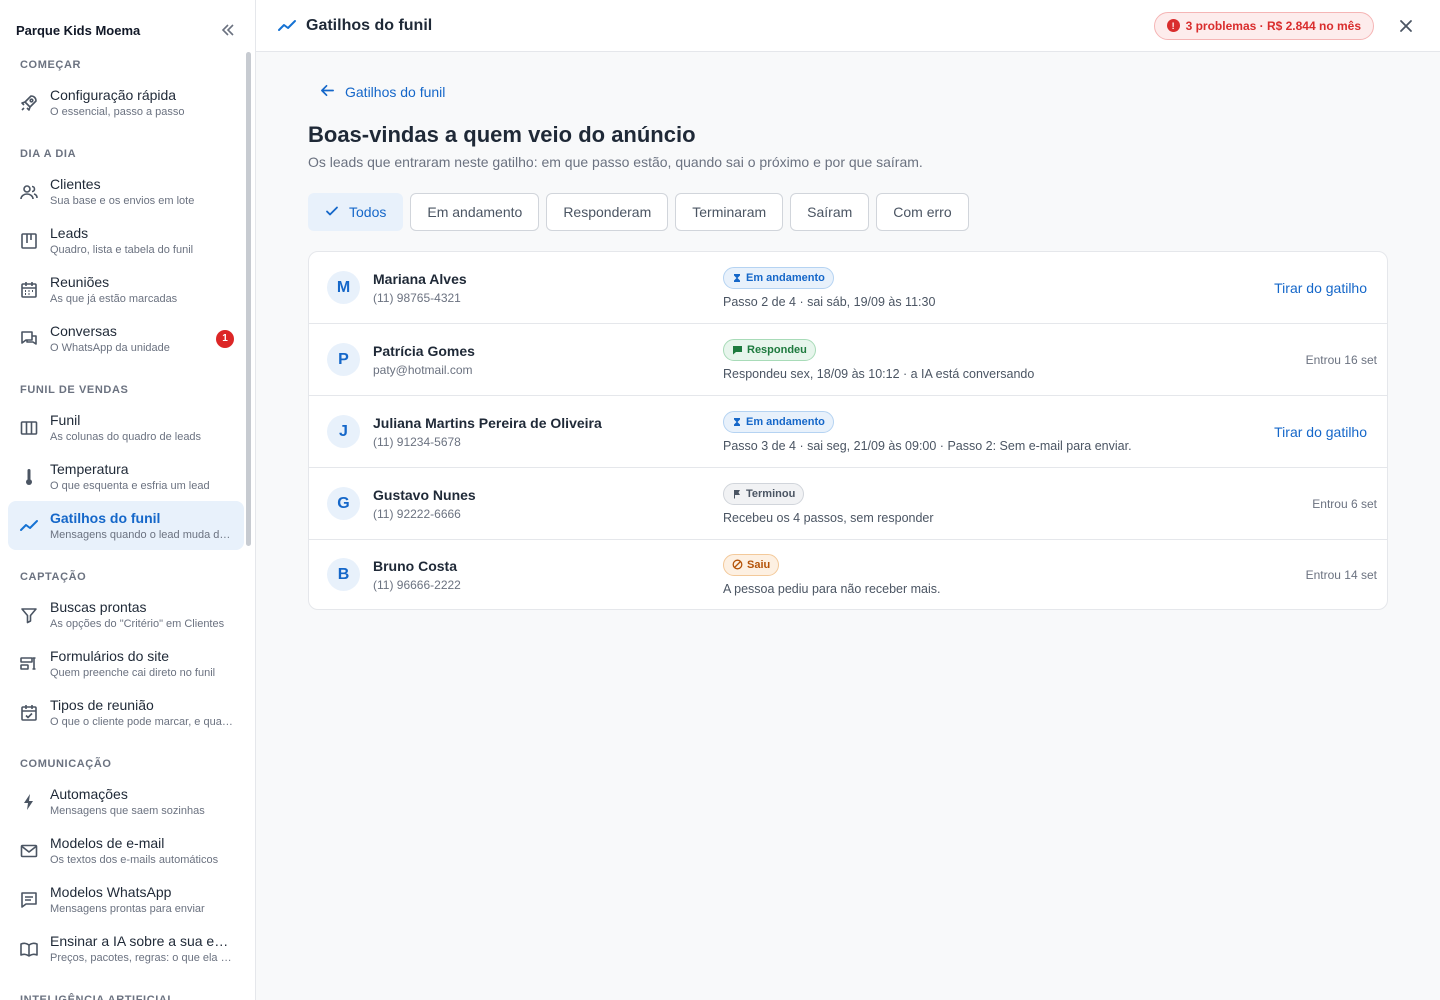 The width and height of the screenshot is (1440, 1000). Describe the element at coordinates (114, 298) in the screenshot. I see `sidebar-item-description: As que já estão marcadas` at that location.